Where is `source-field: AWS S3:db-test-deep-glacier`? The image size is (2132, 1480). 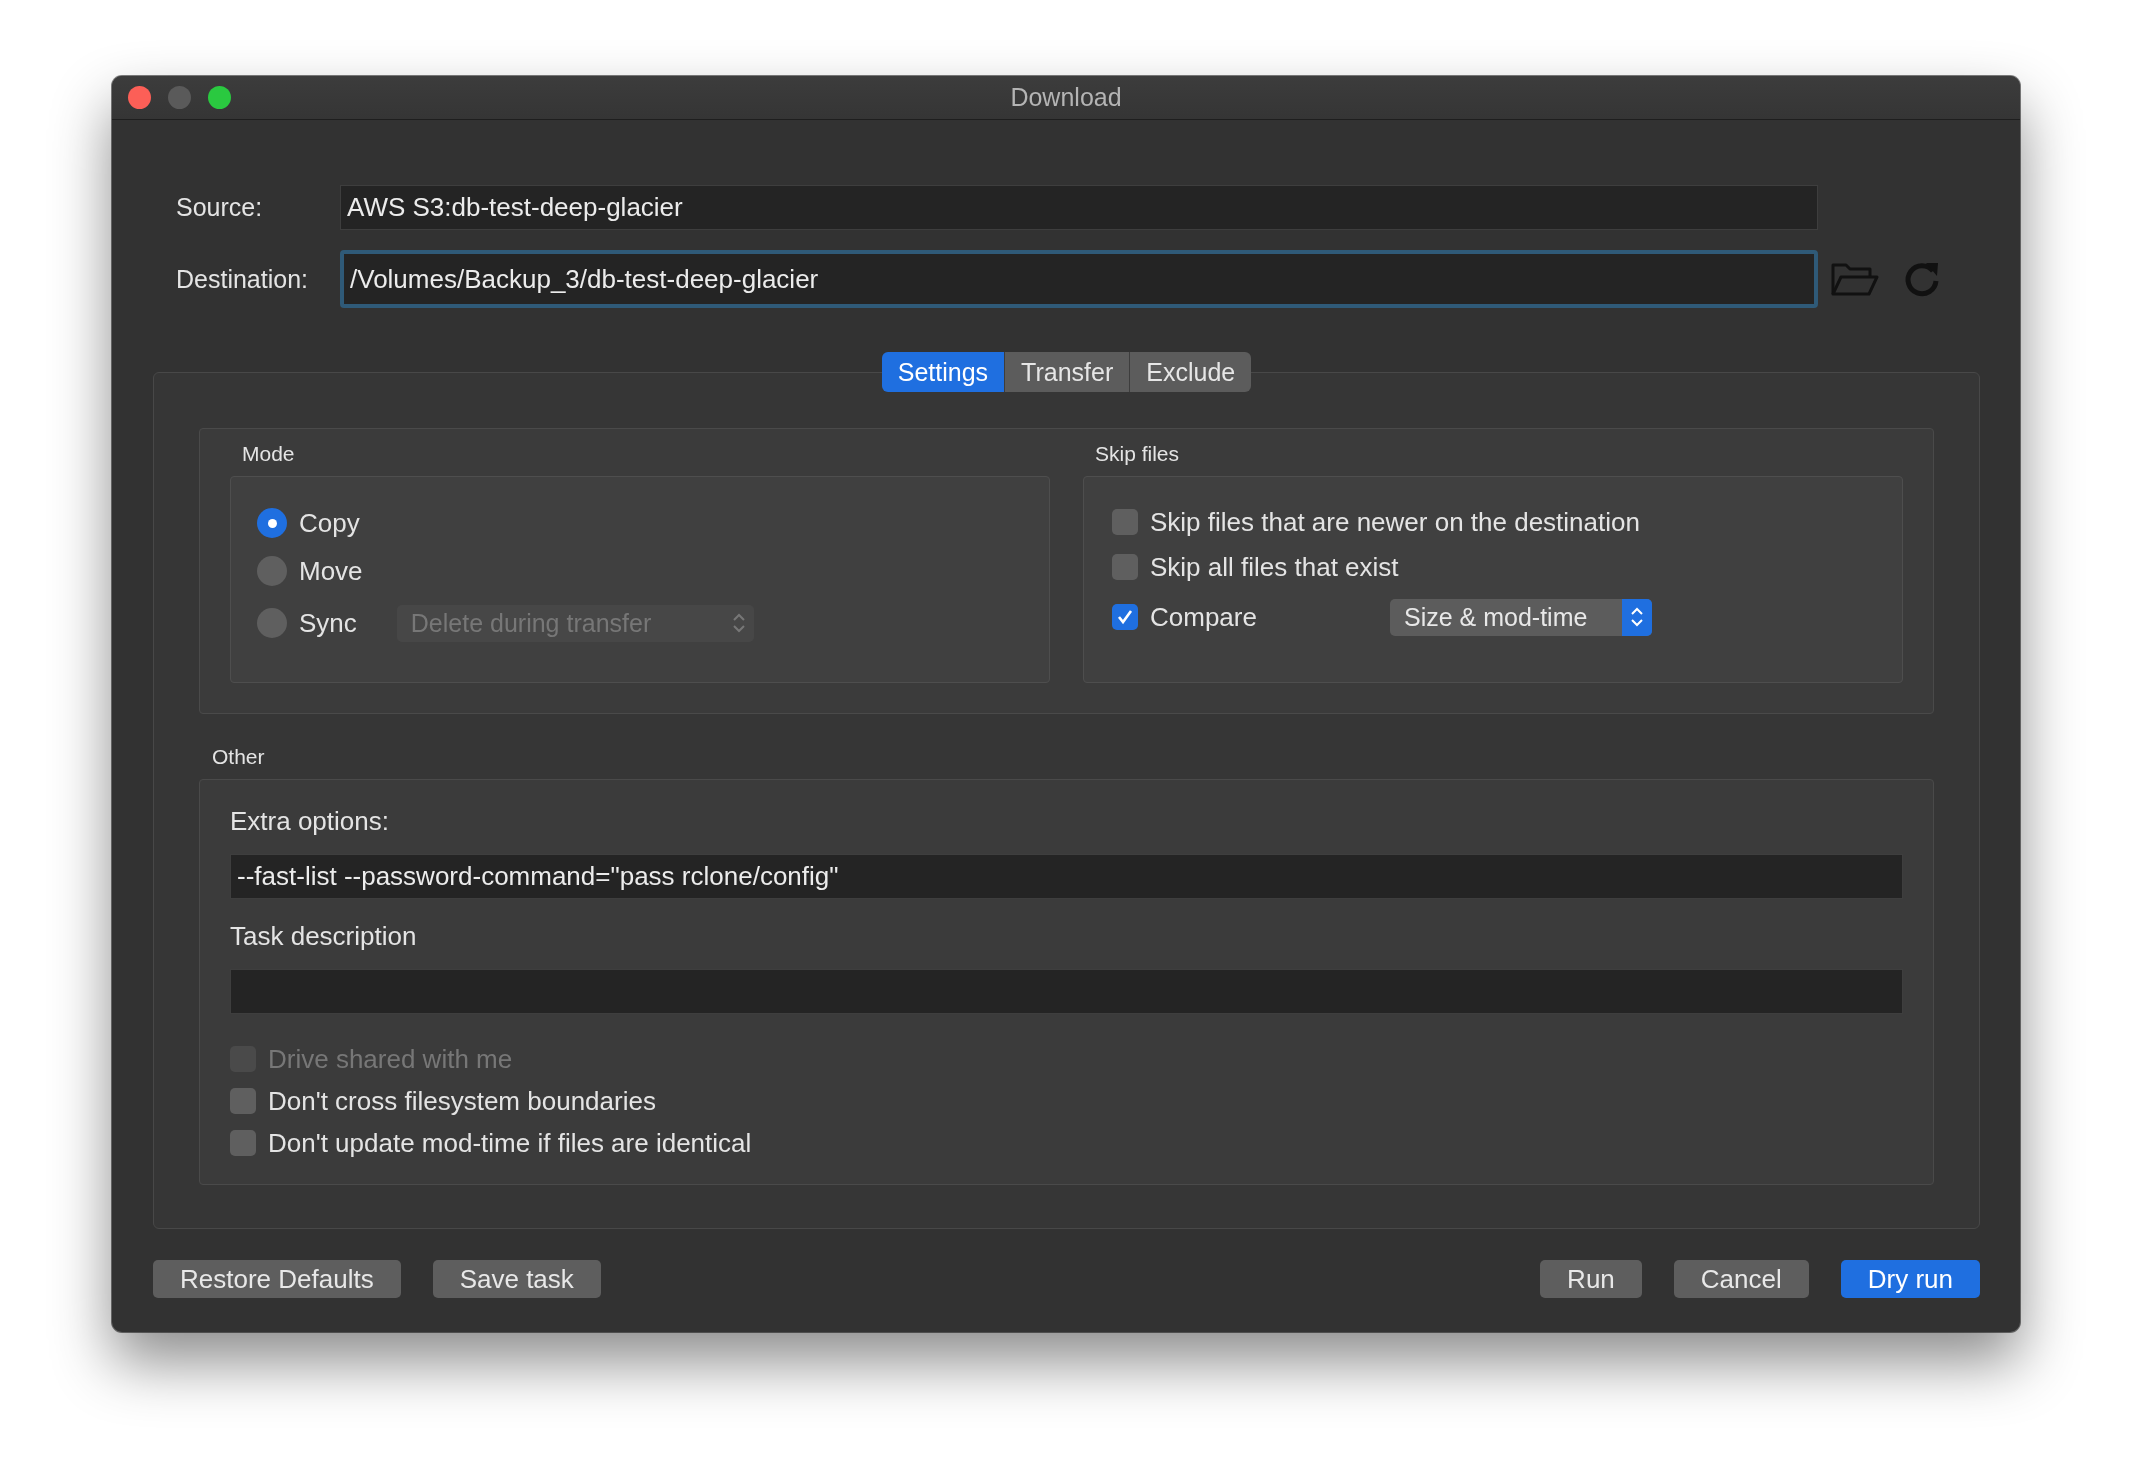 source-field: AWS S3:db-test-deep-glacier is located at coordinates (1079, 207).